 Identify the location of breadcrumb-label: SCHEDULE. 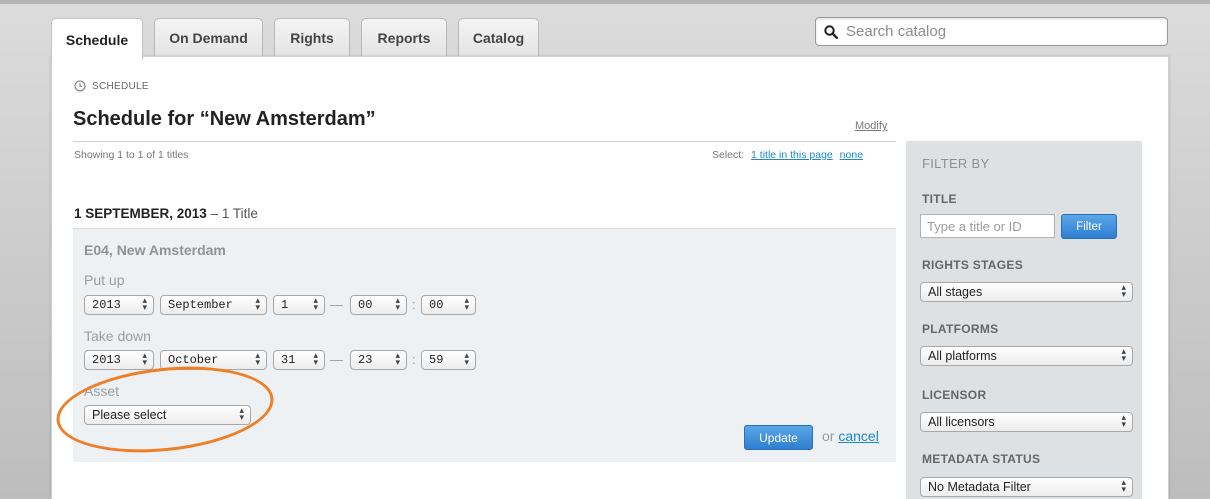
(120, 86).